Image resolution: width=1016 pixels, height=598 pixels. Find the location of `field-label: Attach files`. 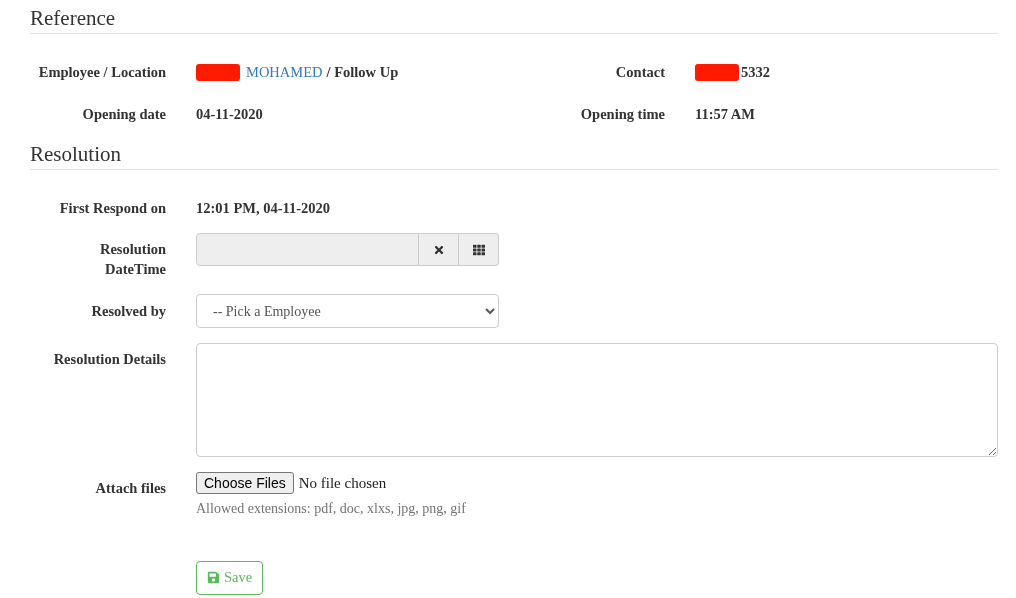

field-label: Attach files is located at coordinates (130, 488).